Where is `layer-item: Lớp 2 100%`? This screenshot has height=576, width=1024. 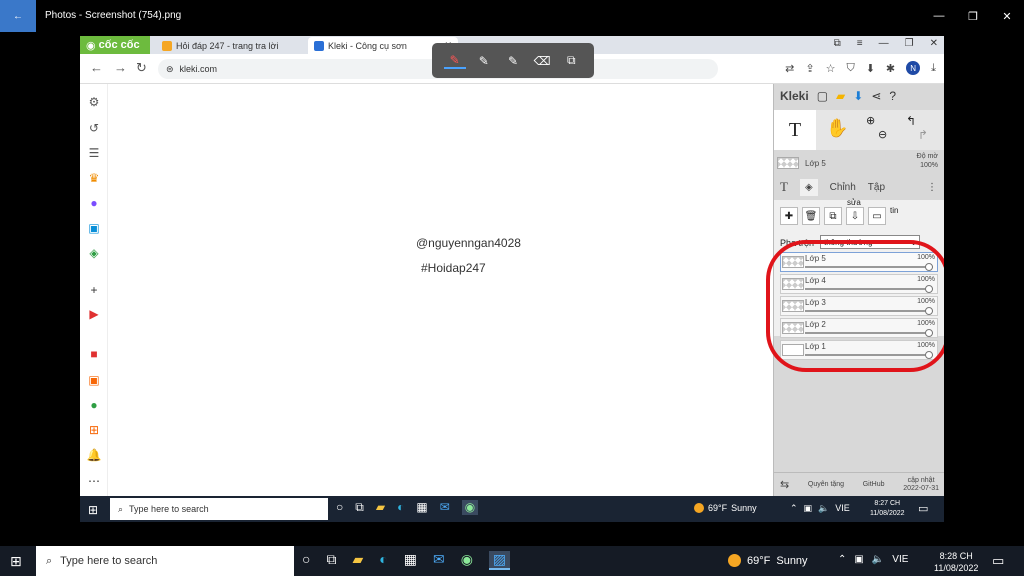 layer-item: Lớp 2 100% is located at coordinates (859, 328).